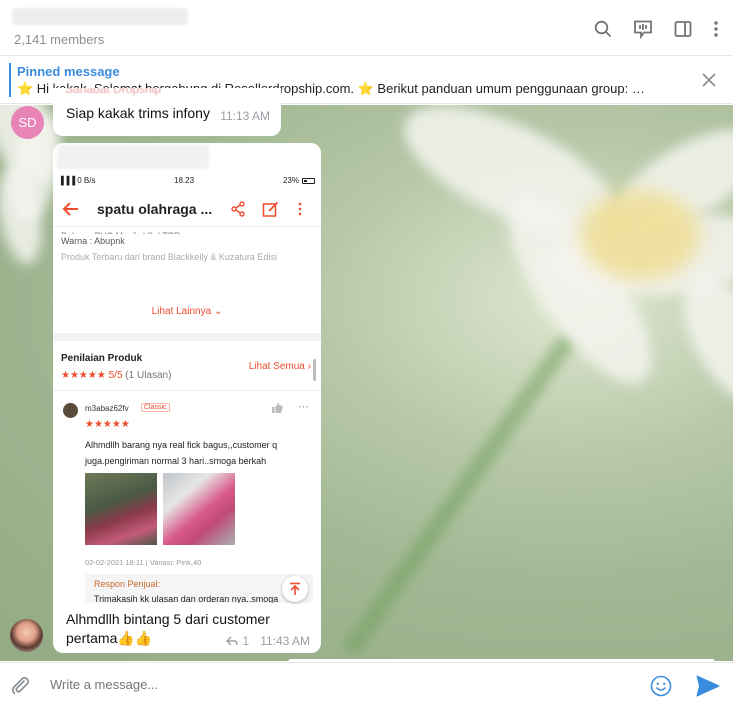 Image resolution: width=733 pixels, height=706 pixels. I want to click on share-icon, so click(238, 209).